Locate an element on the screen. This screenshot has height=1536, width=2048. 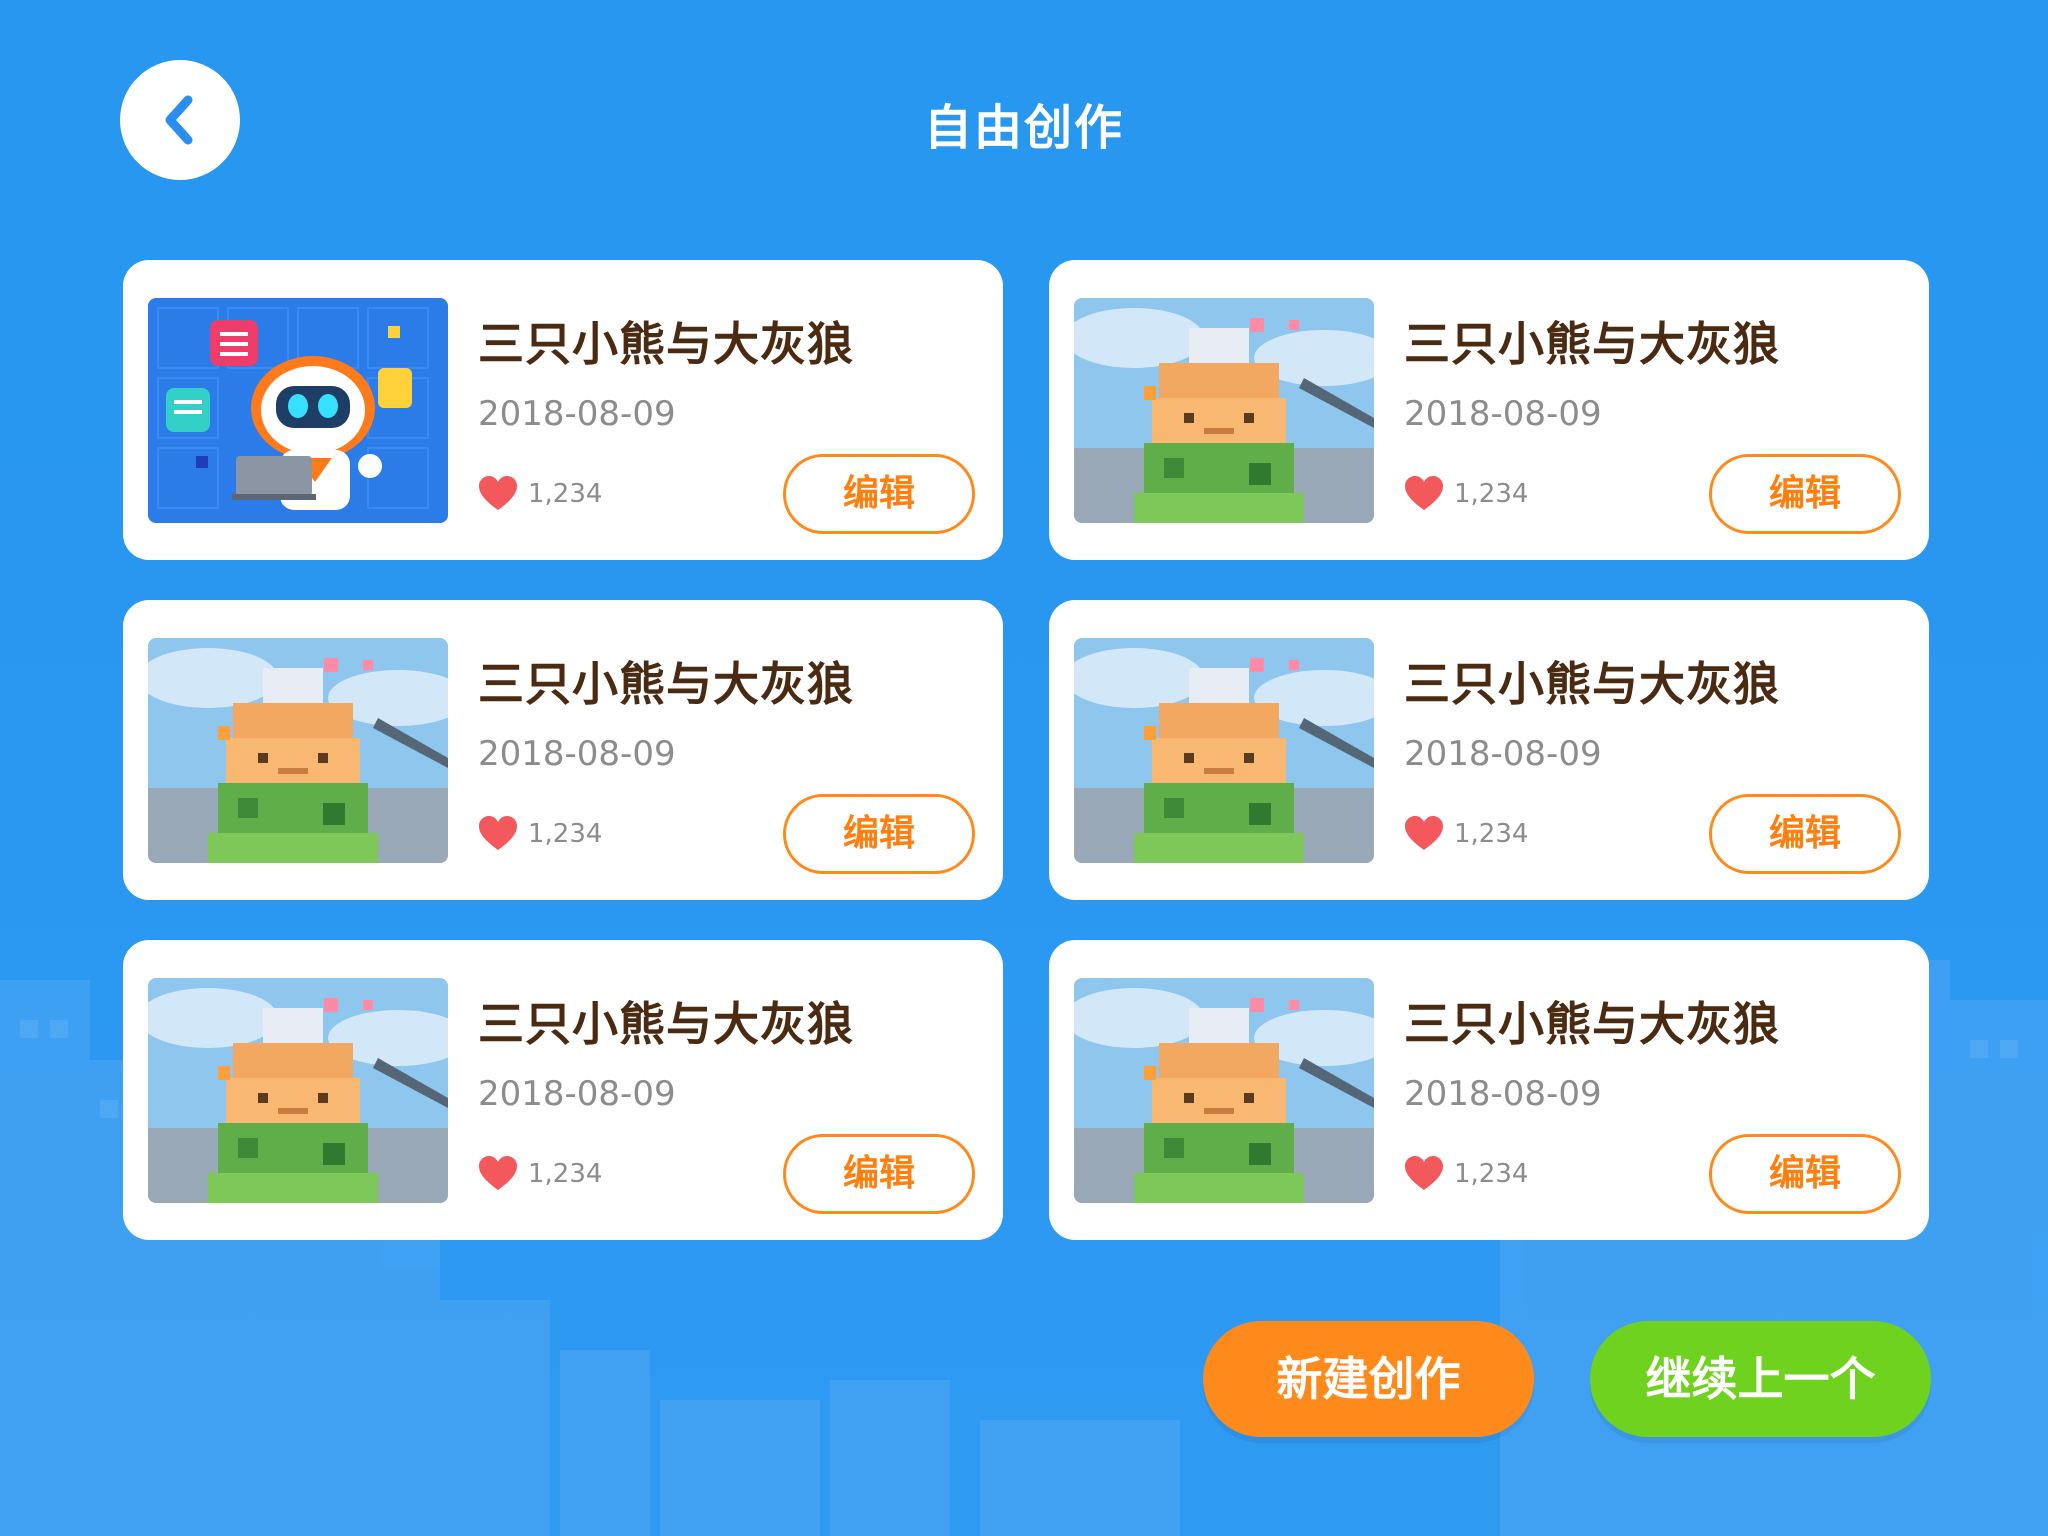
new-creation-button: 新建创作 is located at coordinates (1368, 1379).